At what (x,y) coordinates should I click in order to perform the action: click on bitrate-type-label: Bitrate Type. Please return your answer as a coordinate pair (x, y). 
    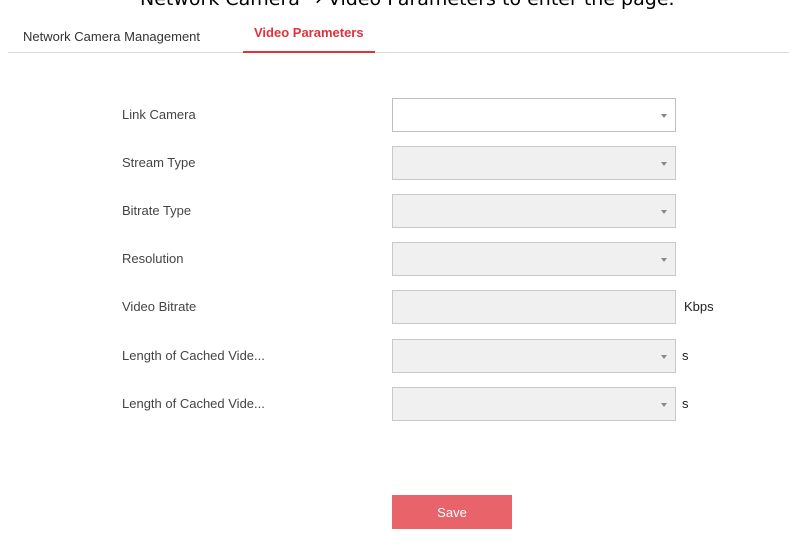
    Looking at the image, I should click on (157, 210).